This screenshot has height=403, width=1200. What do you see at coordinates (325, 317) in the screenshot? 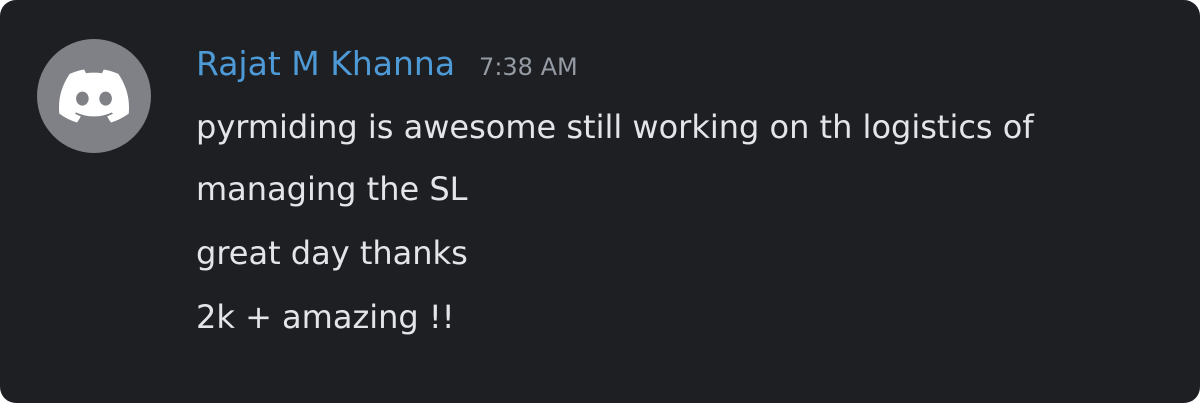
I see `message-text: 2k + amazing !!` at bounding box center [325, 317].